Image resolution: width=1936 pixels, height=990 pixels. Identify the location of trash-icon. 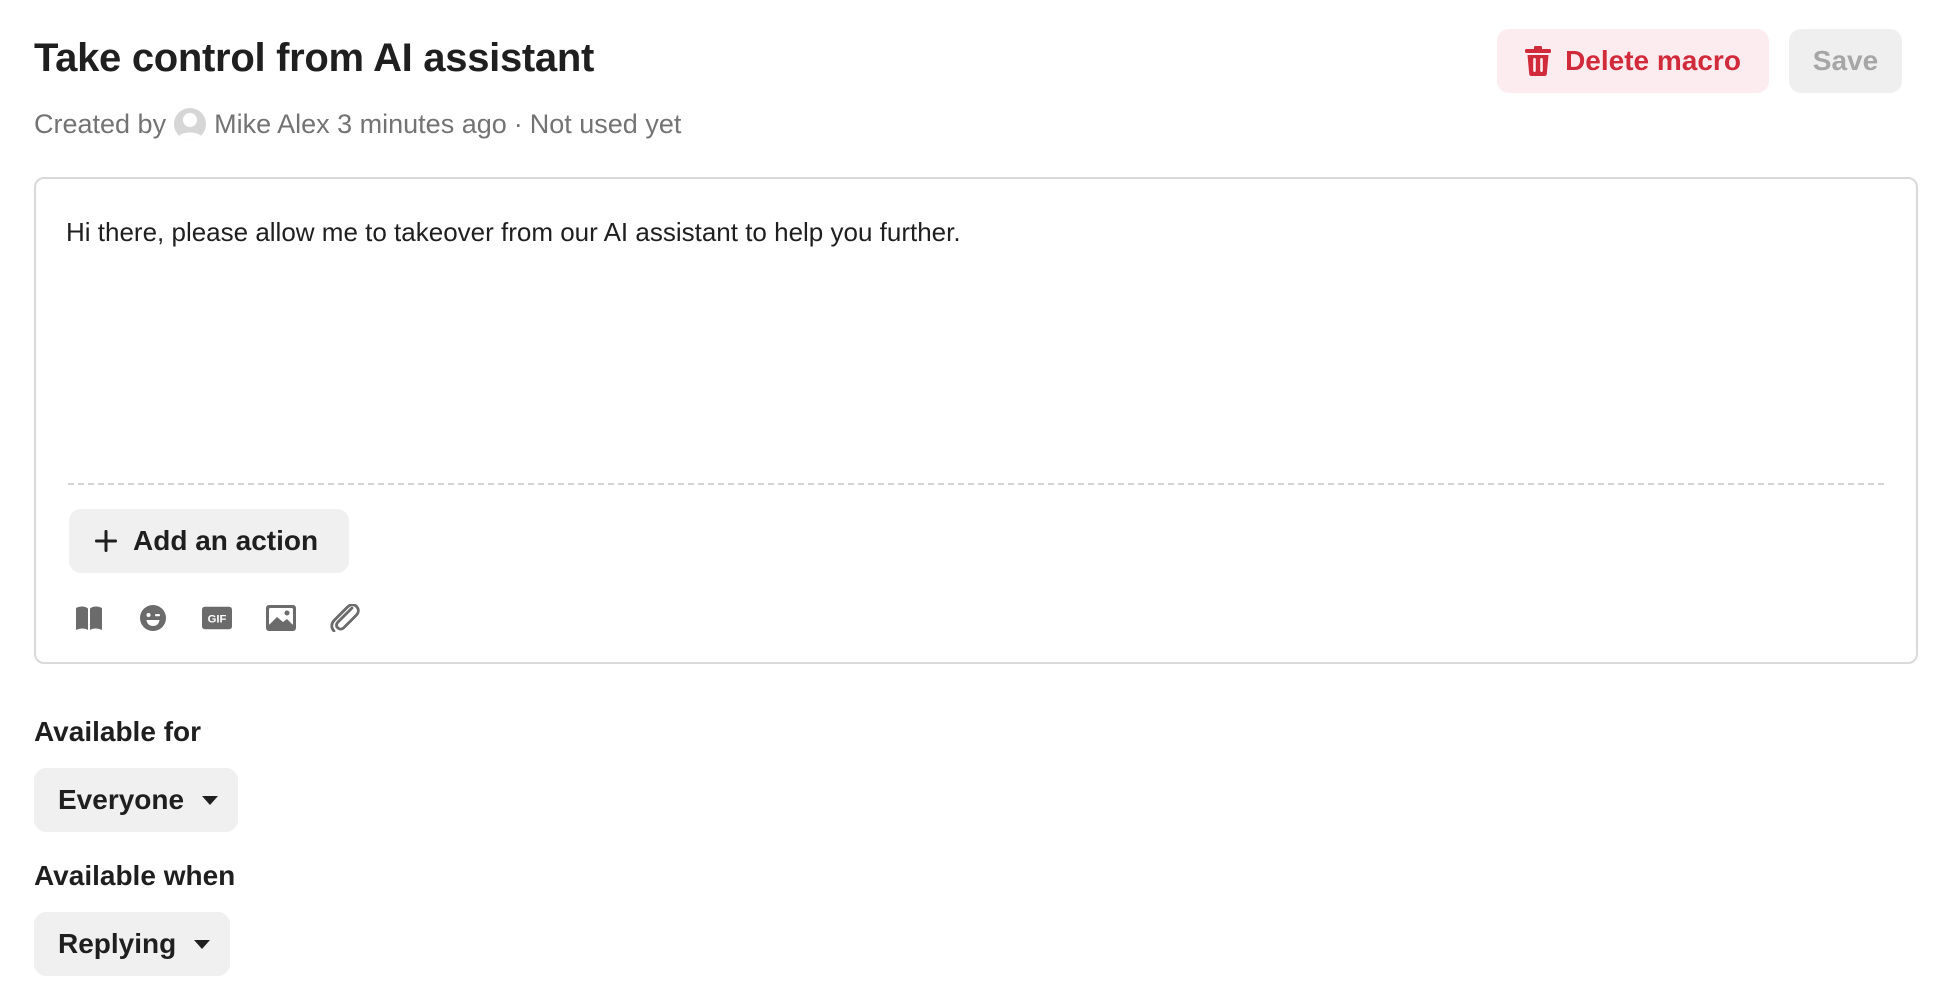
(1538, 61).